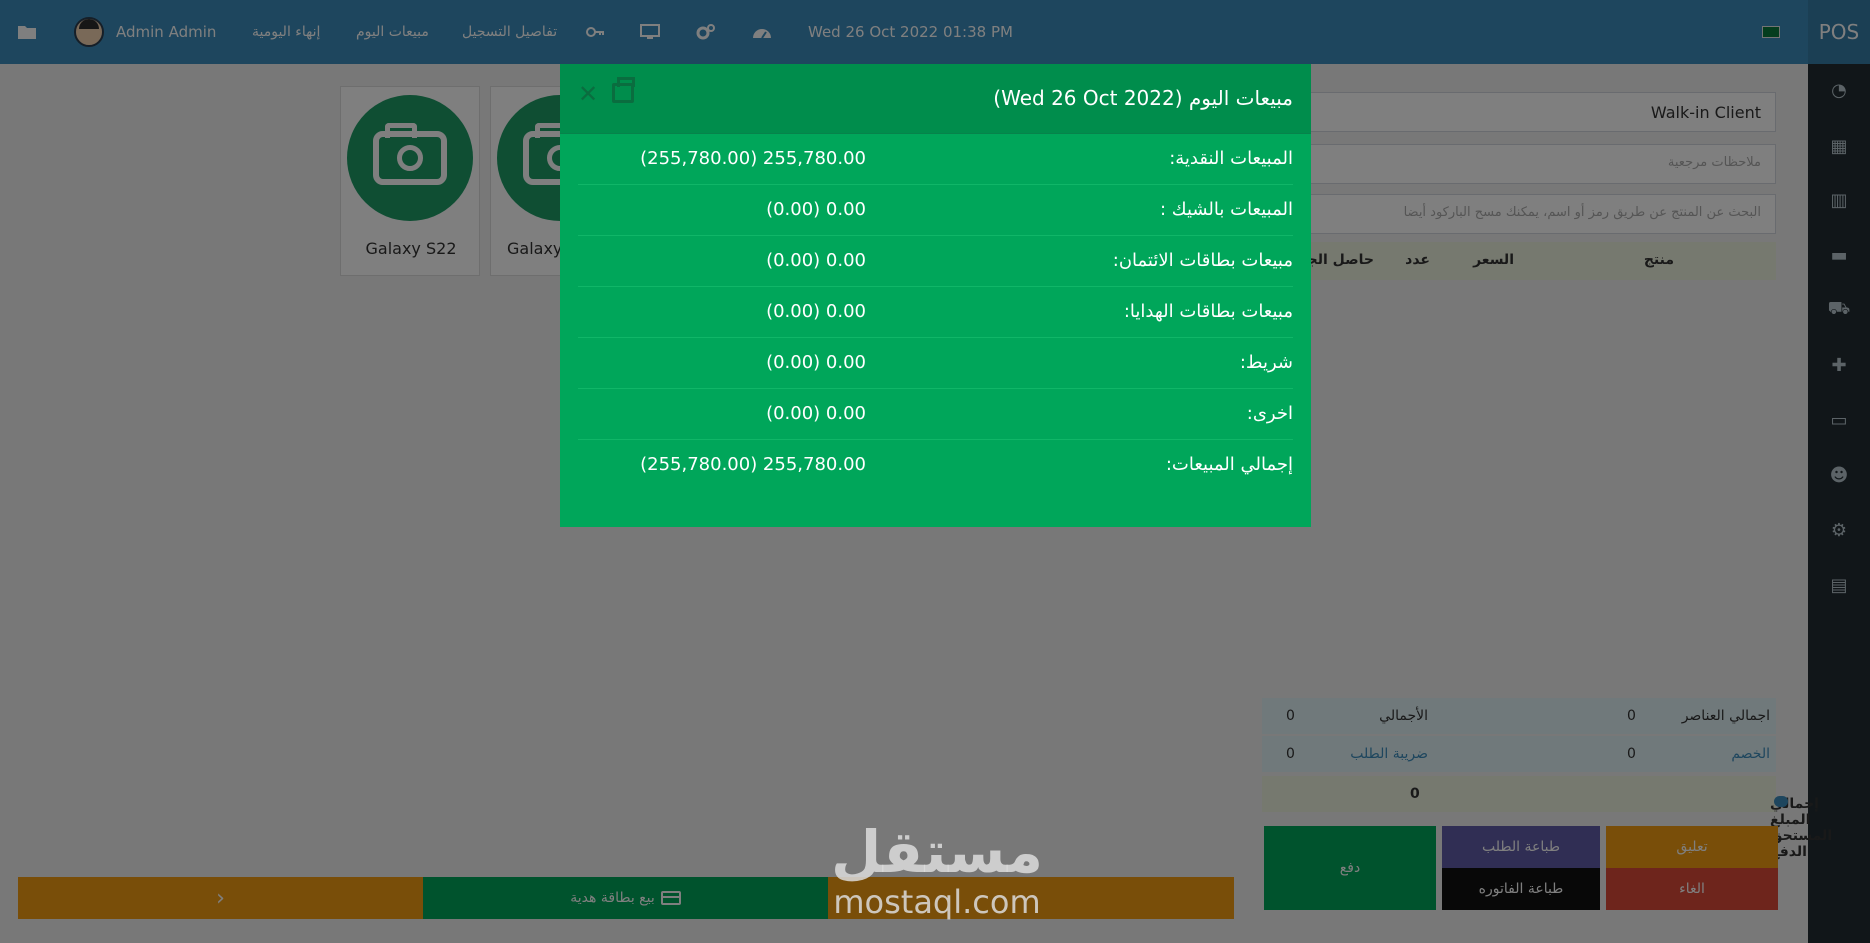 The width and height of the screenshot is (1870, 943). Describe the element at coordinates (1208, 311) in the screenshot. I see `sales-label: مبيعات بطاقات الهدايا:` at that location.